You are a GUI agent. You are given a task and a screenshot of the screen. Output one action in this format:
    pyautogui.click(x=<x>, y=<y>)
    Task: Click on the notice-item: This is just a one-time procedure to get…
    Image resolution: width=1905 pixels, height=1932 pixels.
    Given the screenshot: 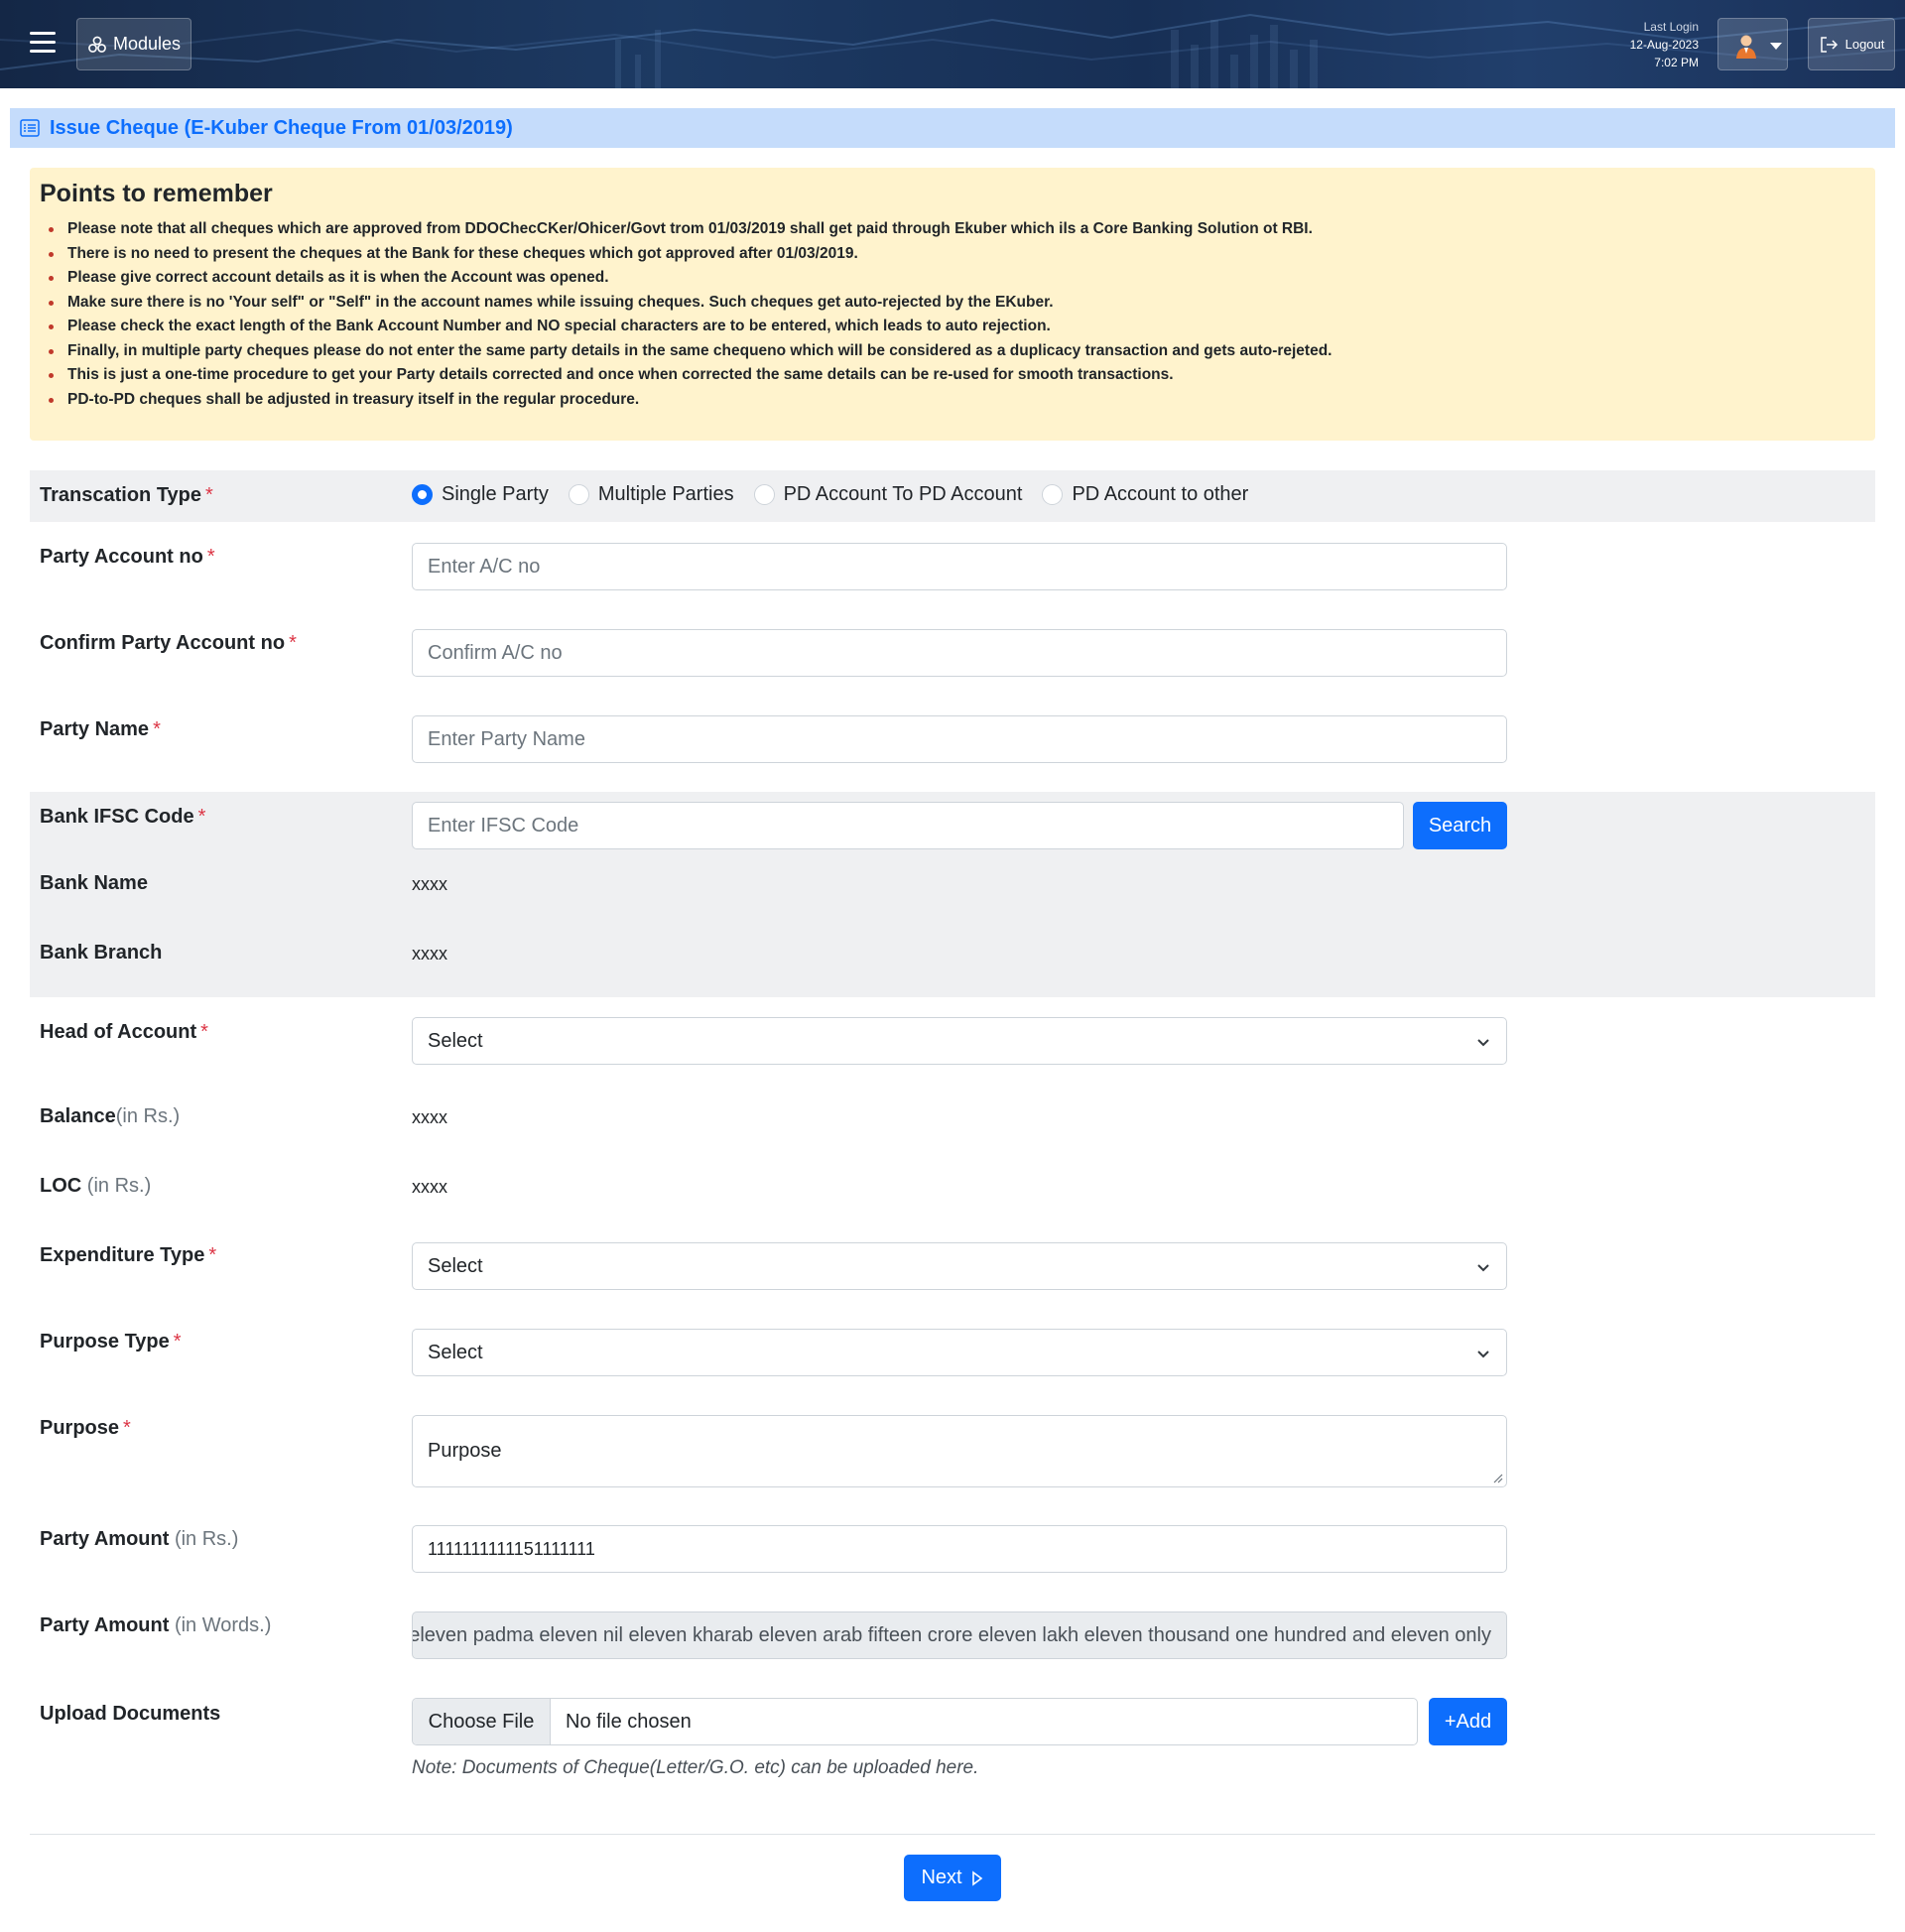 What is the action you would take?
    pyautogui.click(x=957, y=376)
    